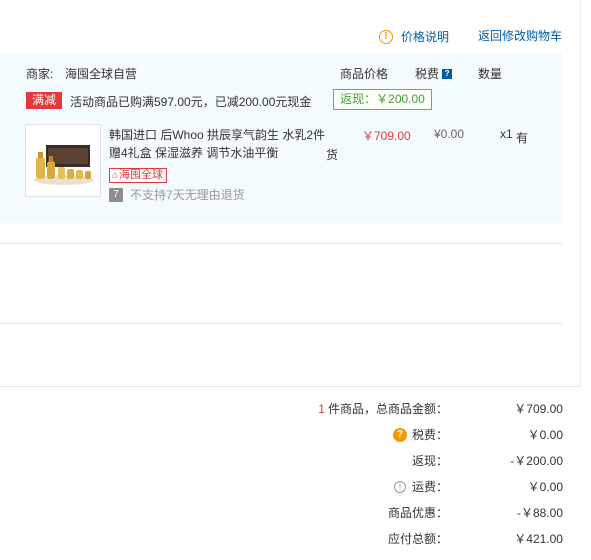 The height and width of the screenshot is (560, 591). Describe the element at coordinates (141, 175) in the screenshot. I see `overseas-tag-label: 海囤全球` at that location.